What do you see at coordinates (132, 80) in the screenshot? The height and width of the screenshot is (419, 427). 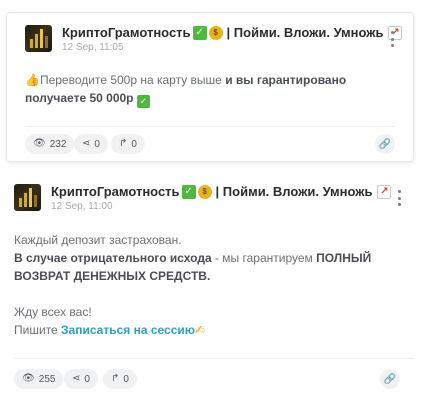 I see `post-text-plain: Переводите 500р на карту выше` at bounding box center [132, 80].